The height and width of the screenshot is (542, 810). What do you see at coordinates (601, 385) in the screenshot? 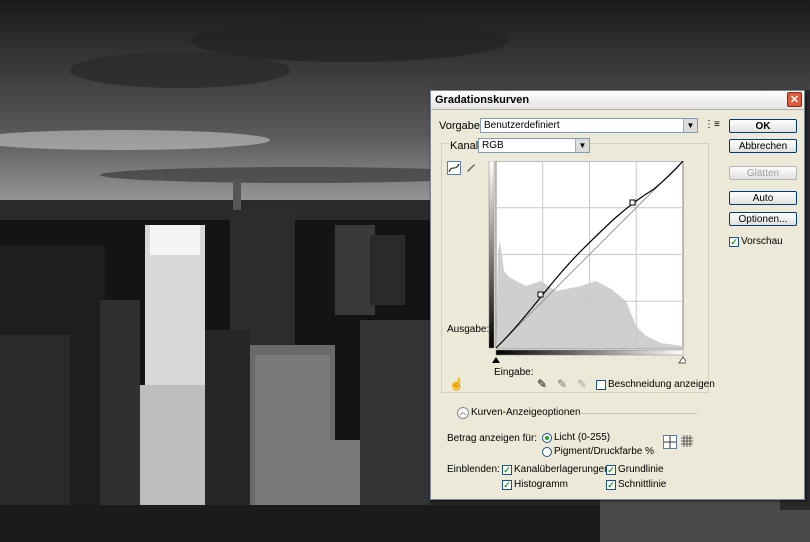
I see `clipping-checkbox` at bounding box center [601, 385].